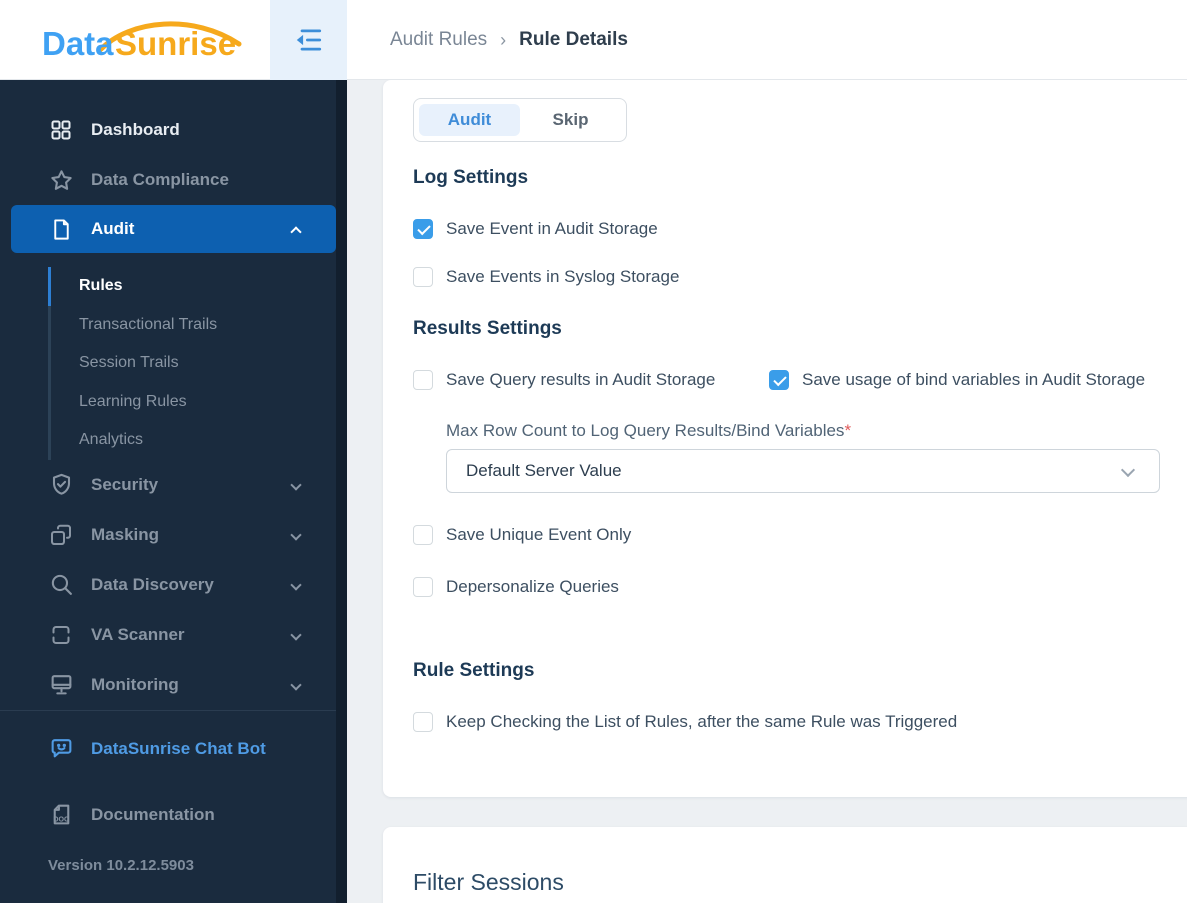 Image resolution: width=1187 pixels, height=903 pixels. I want to click on sidebar-item-label: Monitoring, so click(135, 684).